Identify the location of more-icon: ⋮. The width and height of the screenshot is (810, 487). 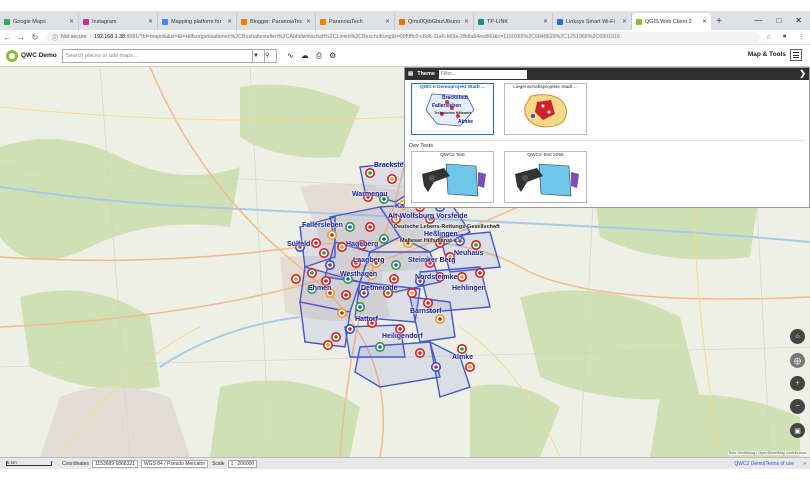
(801, 37).